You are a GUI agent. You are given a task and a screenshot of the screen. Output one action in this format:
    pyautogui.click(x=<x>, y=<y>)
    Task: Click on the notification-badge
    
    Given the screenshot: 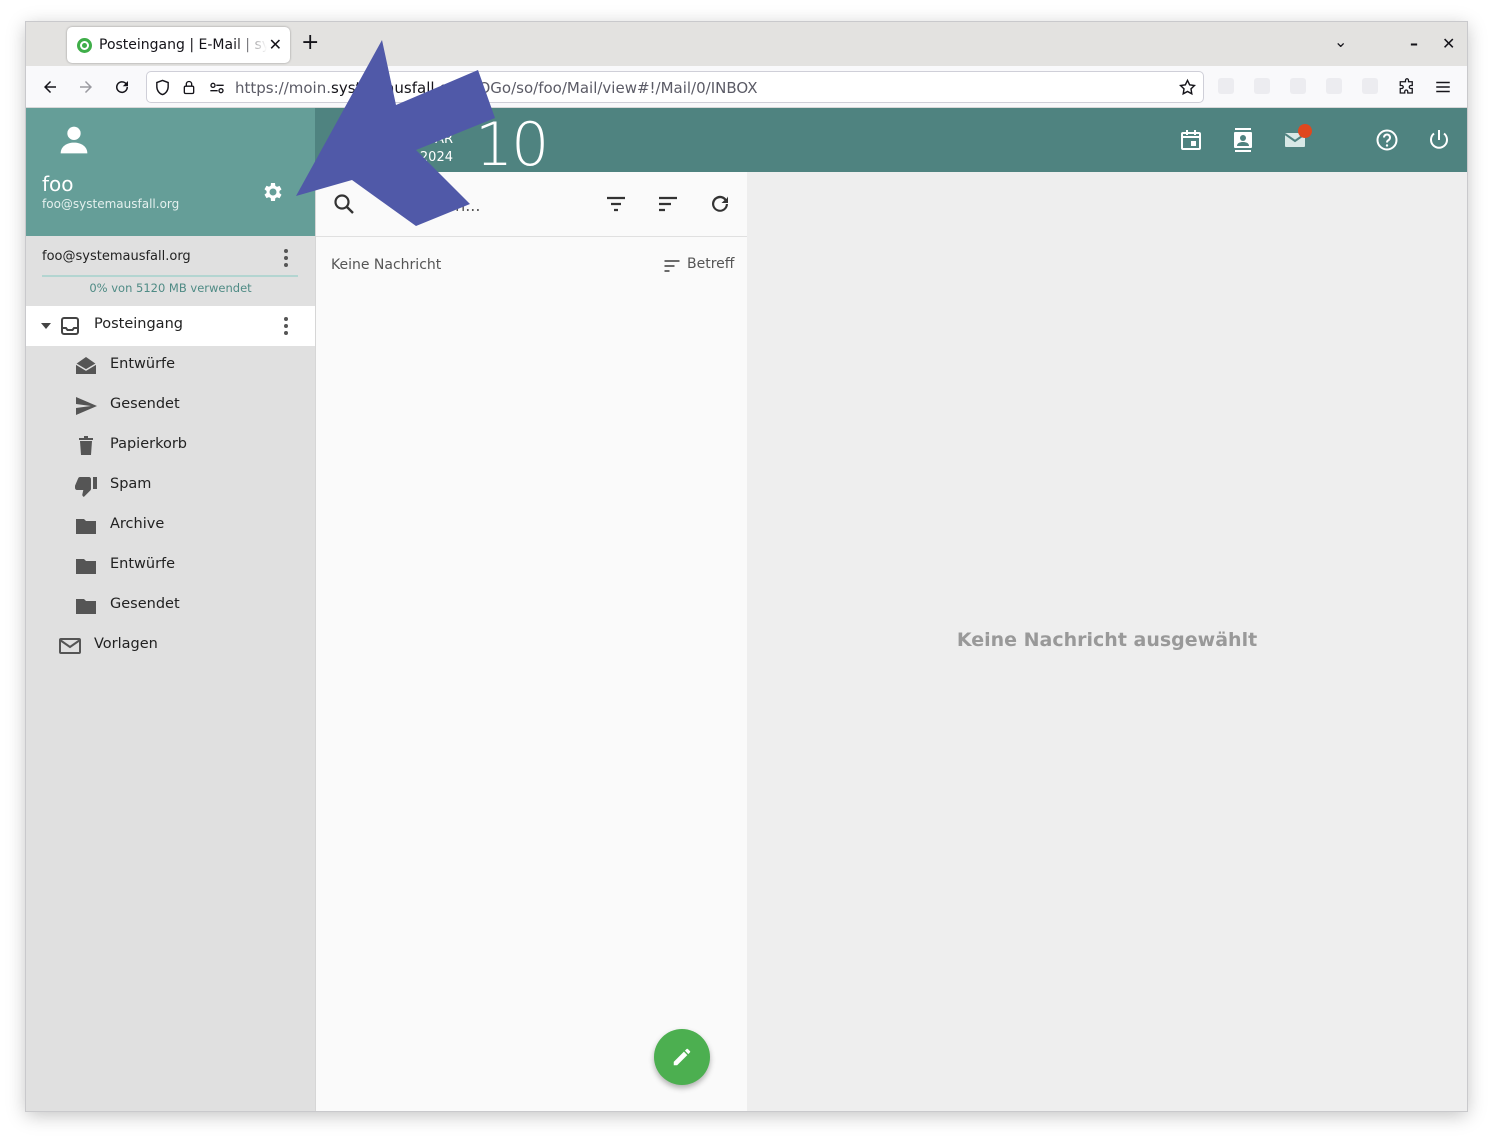 What is the action you would take?
    pyautogui.click(x=1305, y=131)
    